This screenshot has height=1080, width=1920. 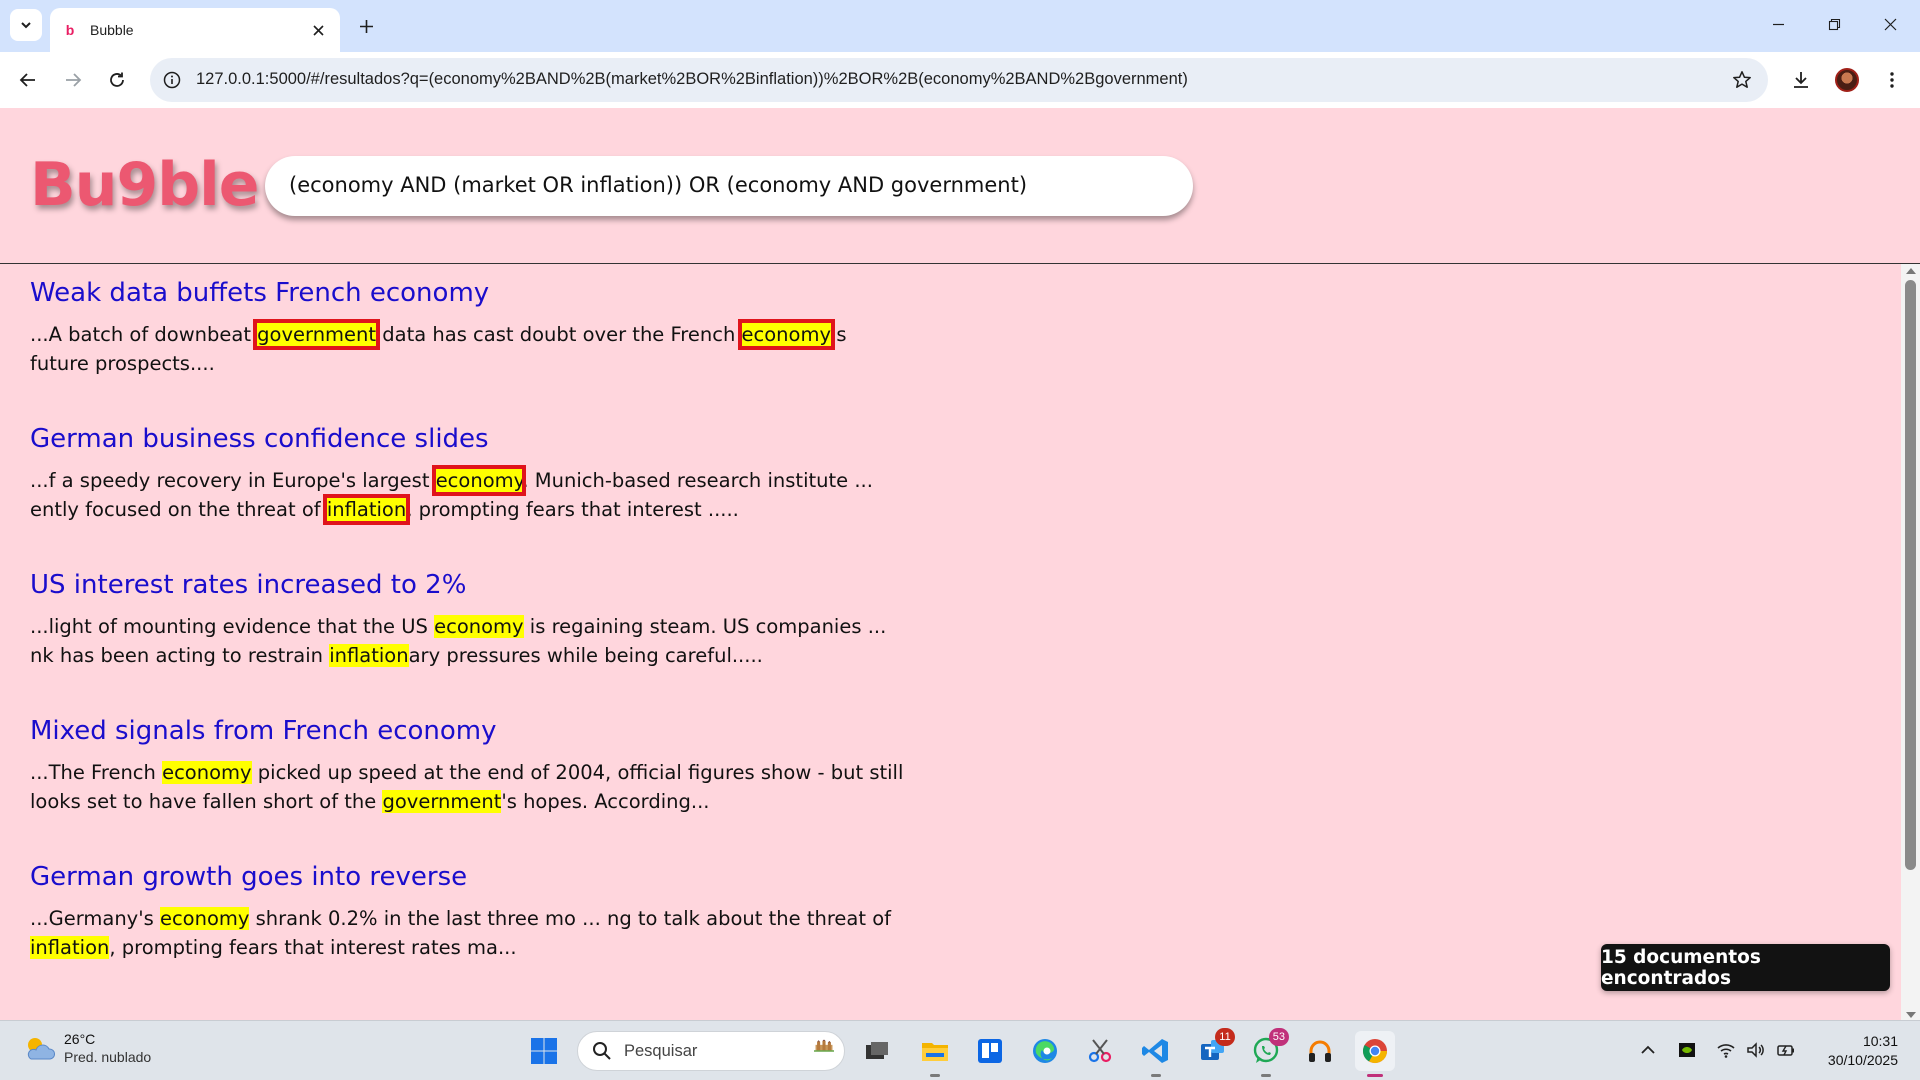 What do you see at coordinates (1847, 80) in the screenshot?
I see `profile-button` at bounding box center [1847, 80].